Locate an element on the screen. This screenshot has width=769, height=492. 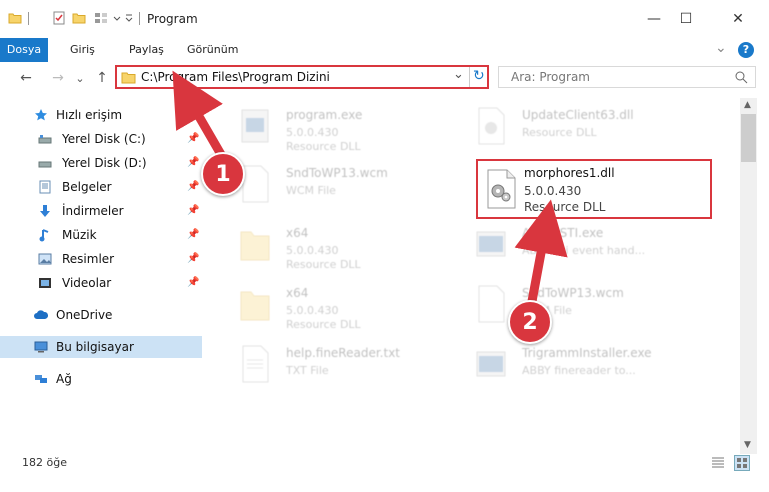
search-input: Ara: Program is located at coordinates (550, 77).